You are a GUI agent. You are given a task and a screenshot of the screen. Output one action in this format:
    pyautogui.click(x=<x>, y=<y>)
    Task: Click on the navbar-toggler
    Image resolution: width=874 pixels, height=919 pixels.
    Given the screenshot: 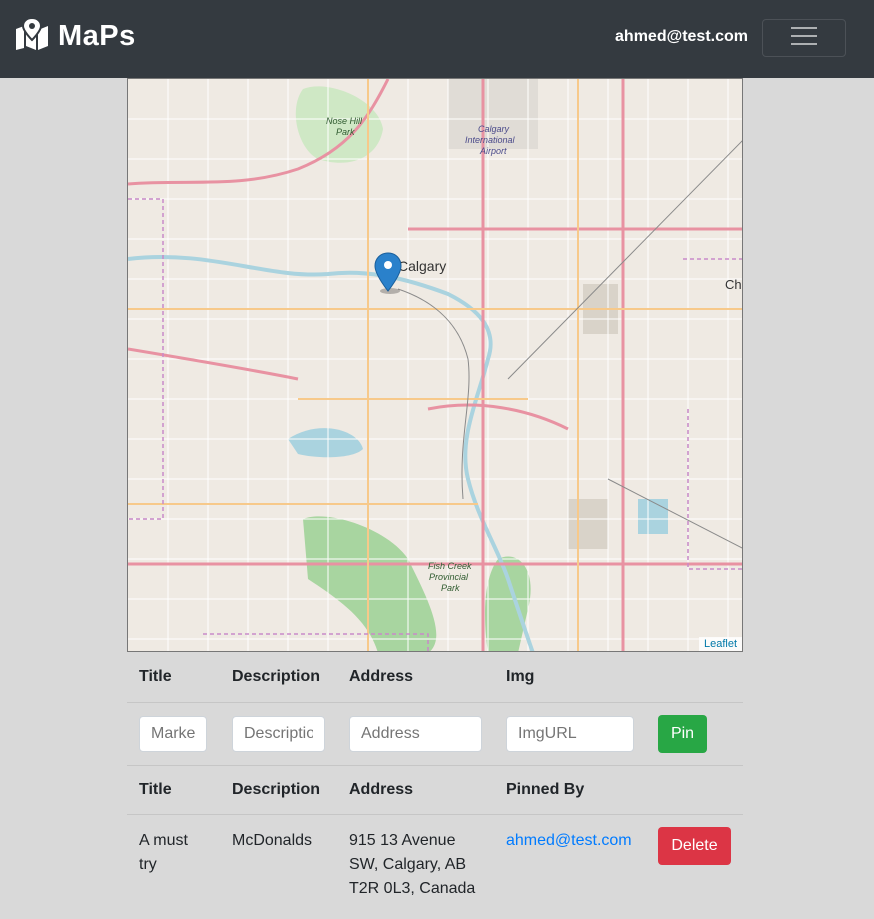 What is the action you would take?
    pyautogui.click(x=804, y=38)
    